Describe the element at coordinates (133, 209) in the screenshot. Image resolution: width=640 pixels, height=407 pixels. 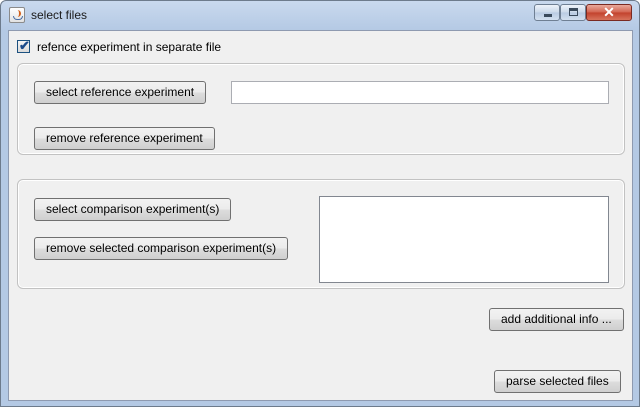
I see `select-comparison-button: select comparison experiment(s)` at that location.